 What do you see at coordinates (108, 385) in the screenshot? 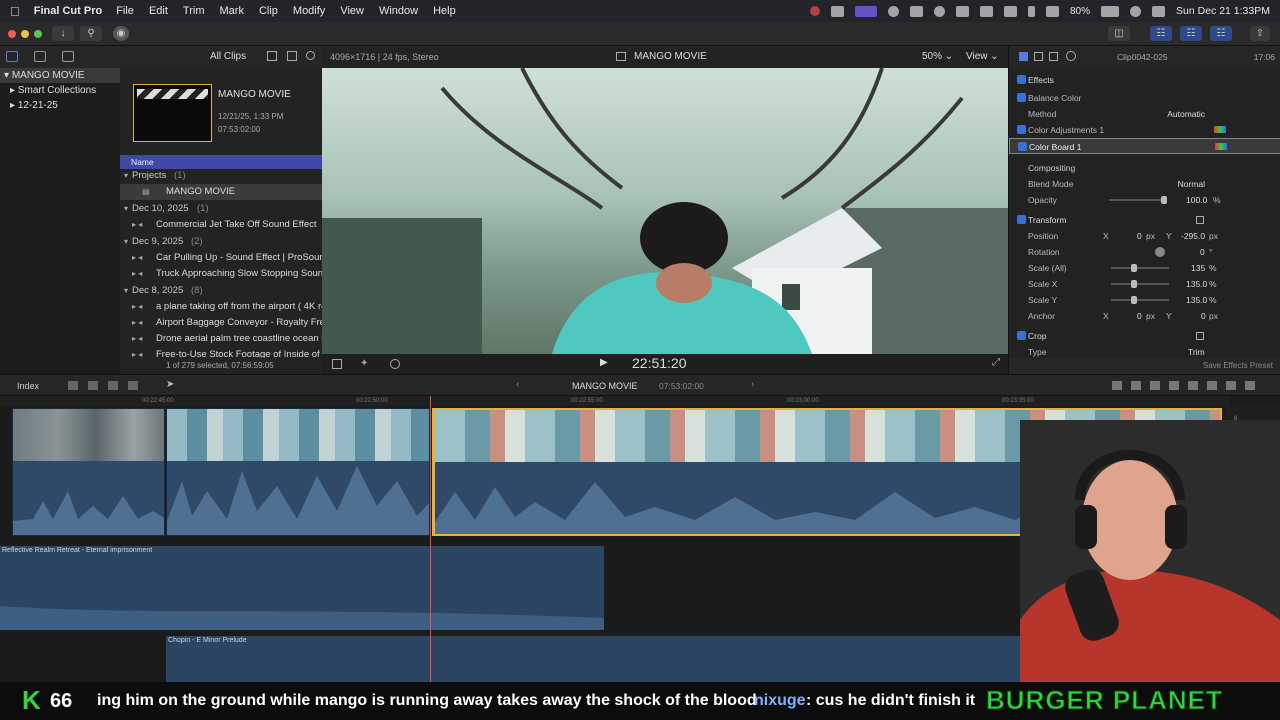
I see `clip-appearance-icons` at bounding box center [108, 385].